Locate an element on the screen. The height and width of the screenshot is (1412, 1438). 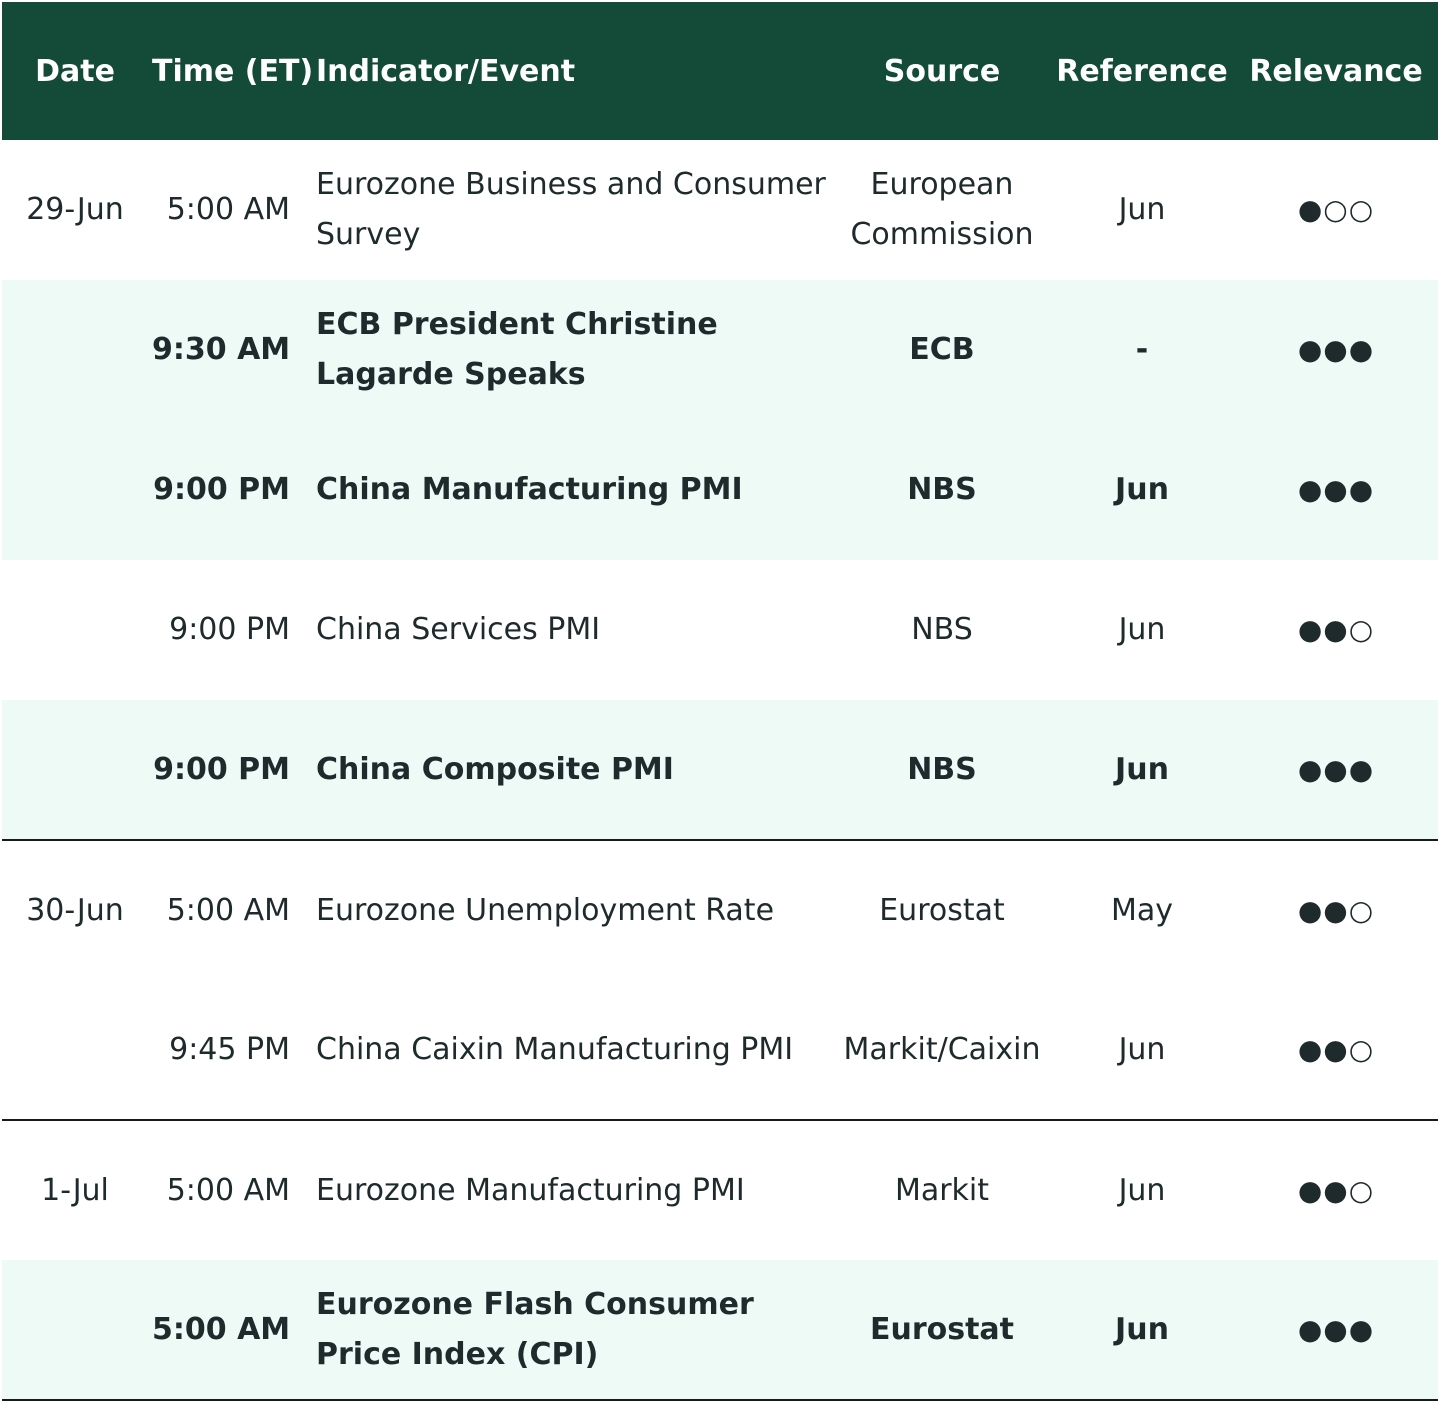
cell-indicator: China Composite PMI is located at coordinates (495, 769).